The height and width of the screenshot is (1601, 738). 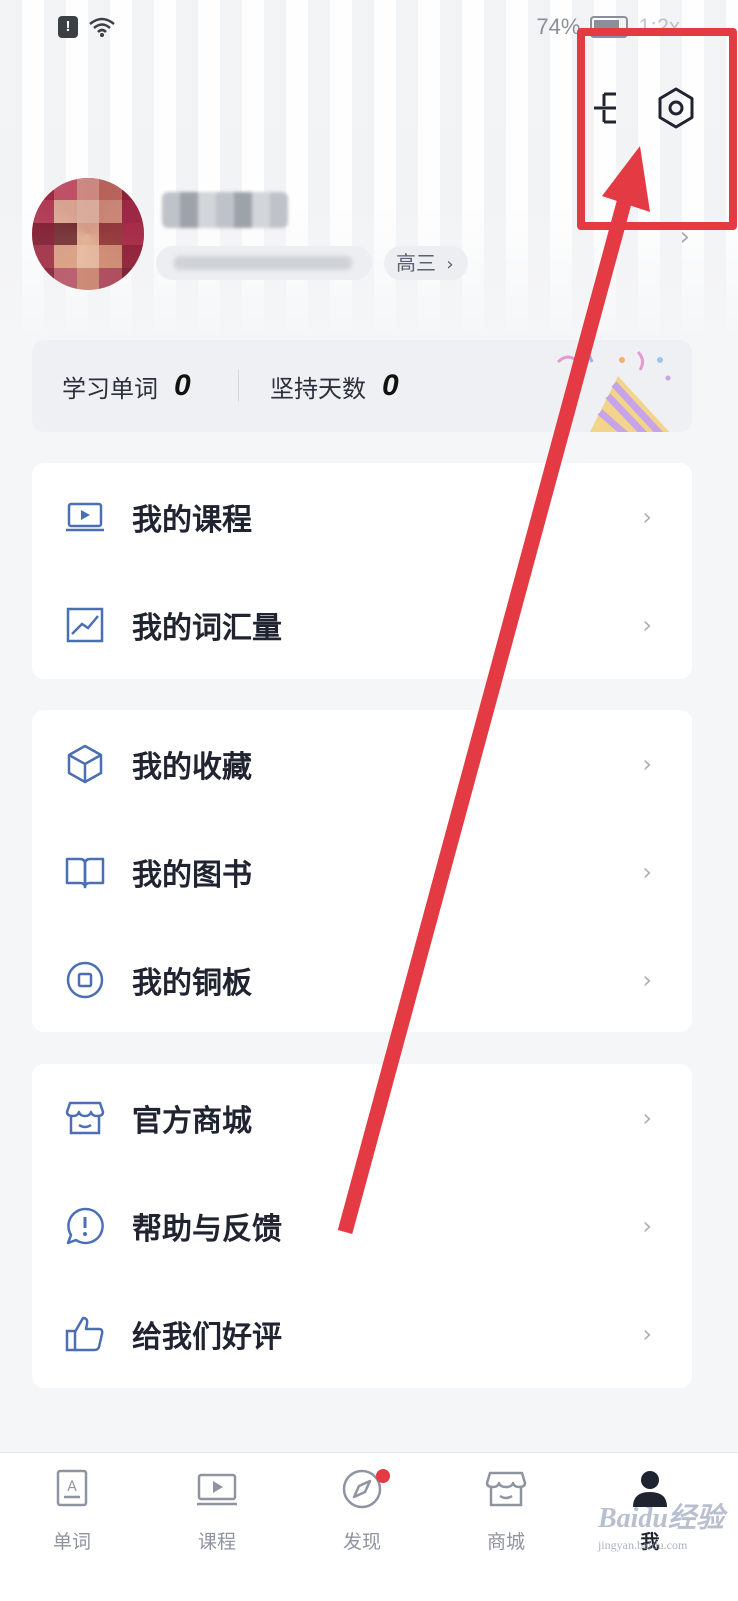 What do you see at coordinates (217, 1489) in the screenshot?
I see `course-icon` at bounding box center [217, 1489].